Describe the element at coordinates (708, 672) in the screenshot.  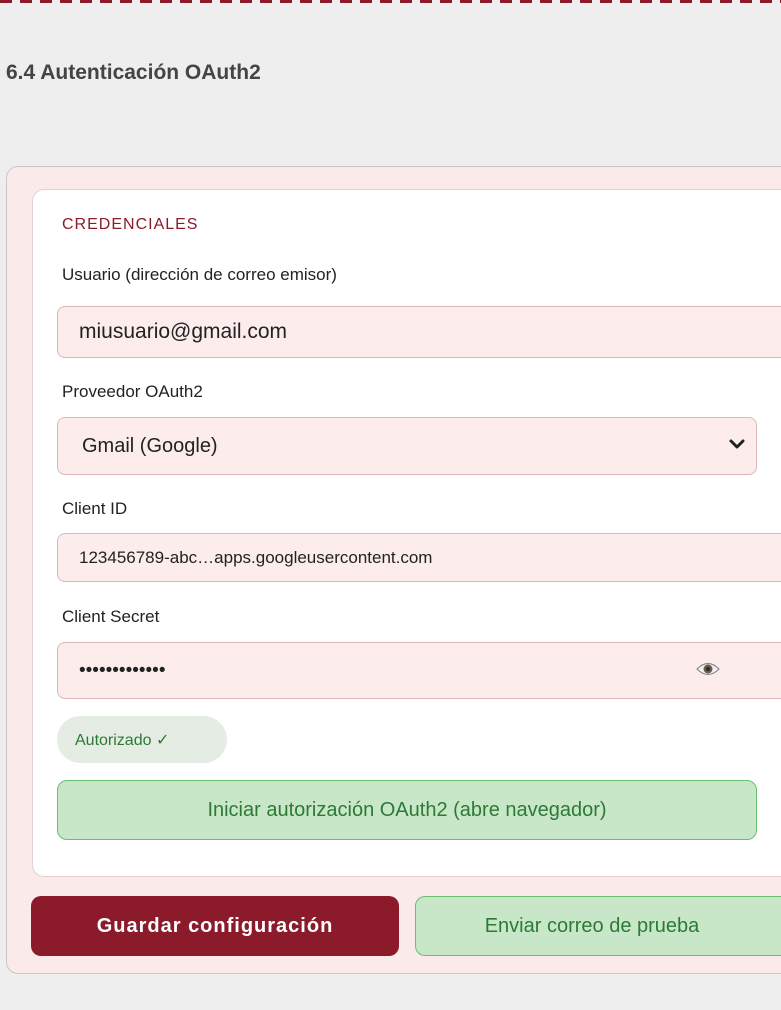
I see `eye-icon` at that location.